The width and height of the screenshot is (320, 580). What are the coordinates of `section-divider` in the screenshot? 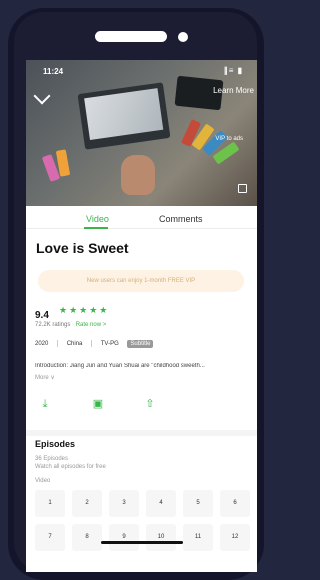 It's located at (141, 433).